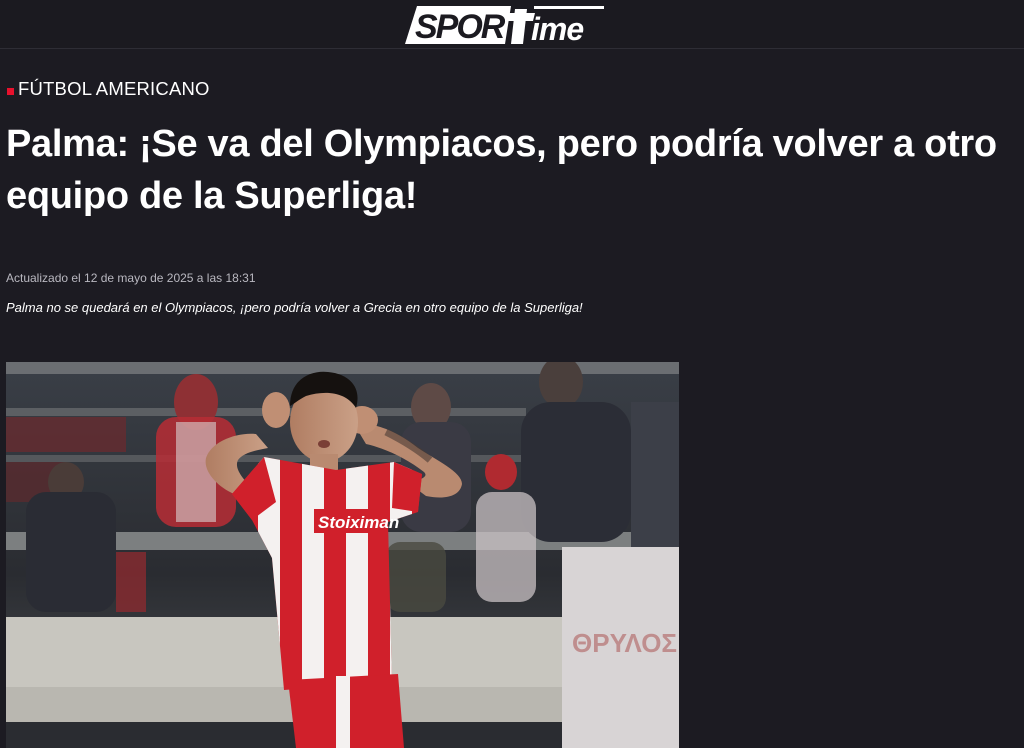 The height and width of the screenshot is (748, 1024). What do you see at coordinates (624, 643) in the screenshot?
I see `svg-text: ΘΡΥΛΟΣ` at bounding box center [624, 643].